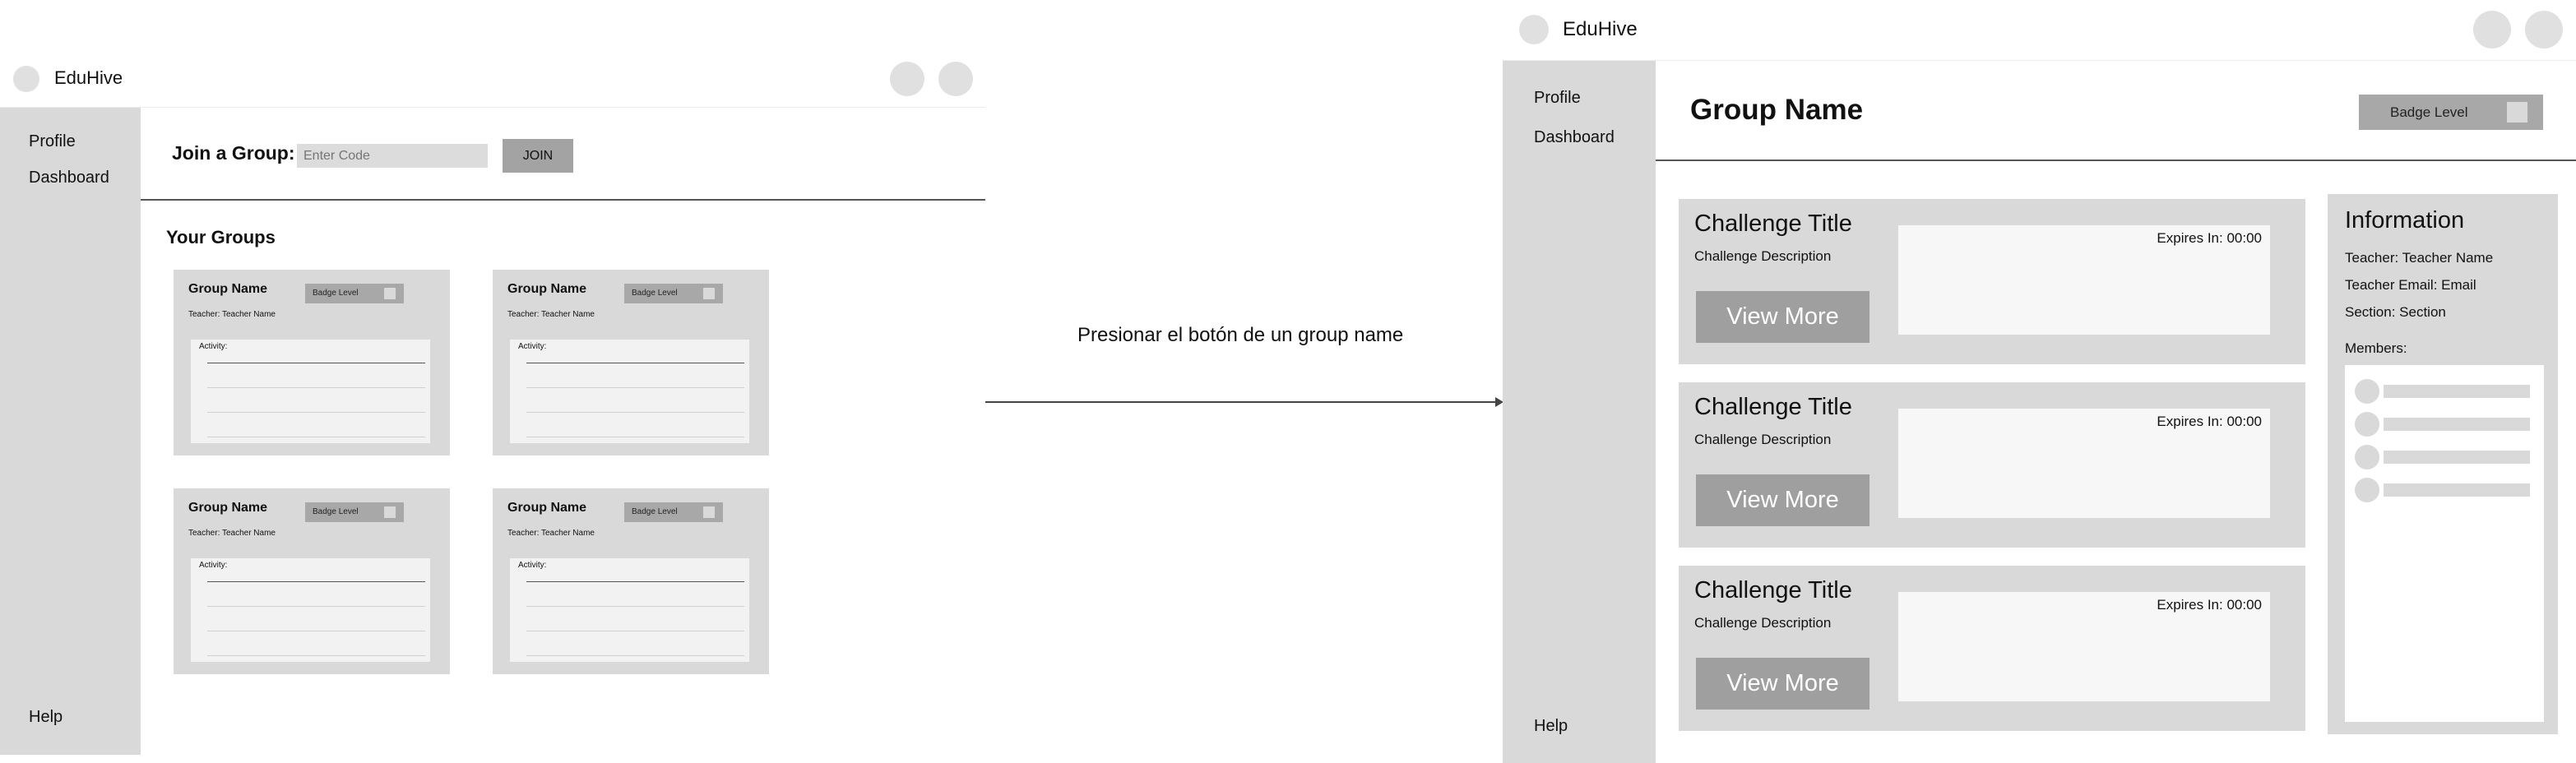  I want to click on members-label: Members:, so click(2376, 348).